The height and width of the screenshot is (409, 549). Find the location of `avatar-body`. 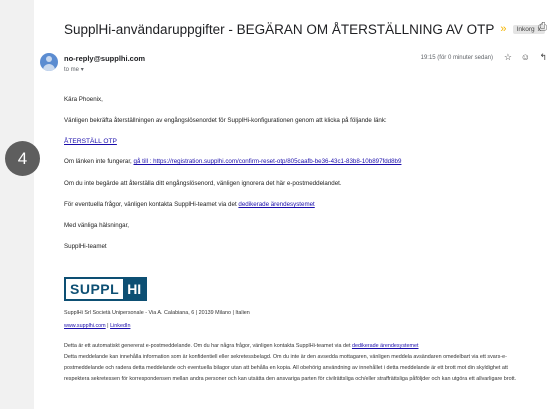

avatar-body is located at coordinates (49, 67).